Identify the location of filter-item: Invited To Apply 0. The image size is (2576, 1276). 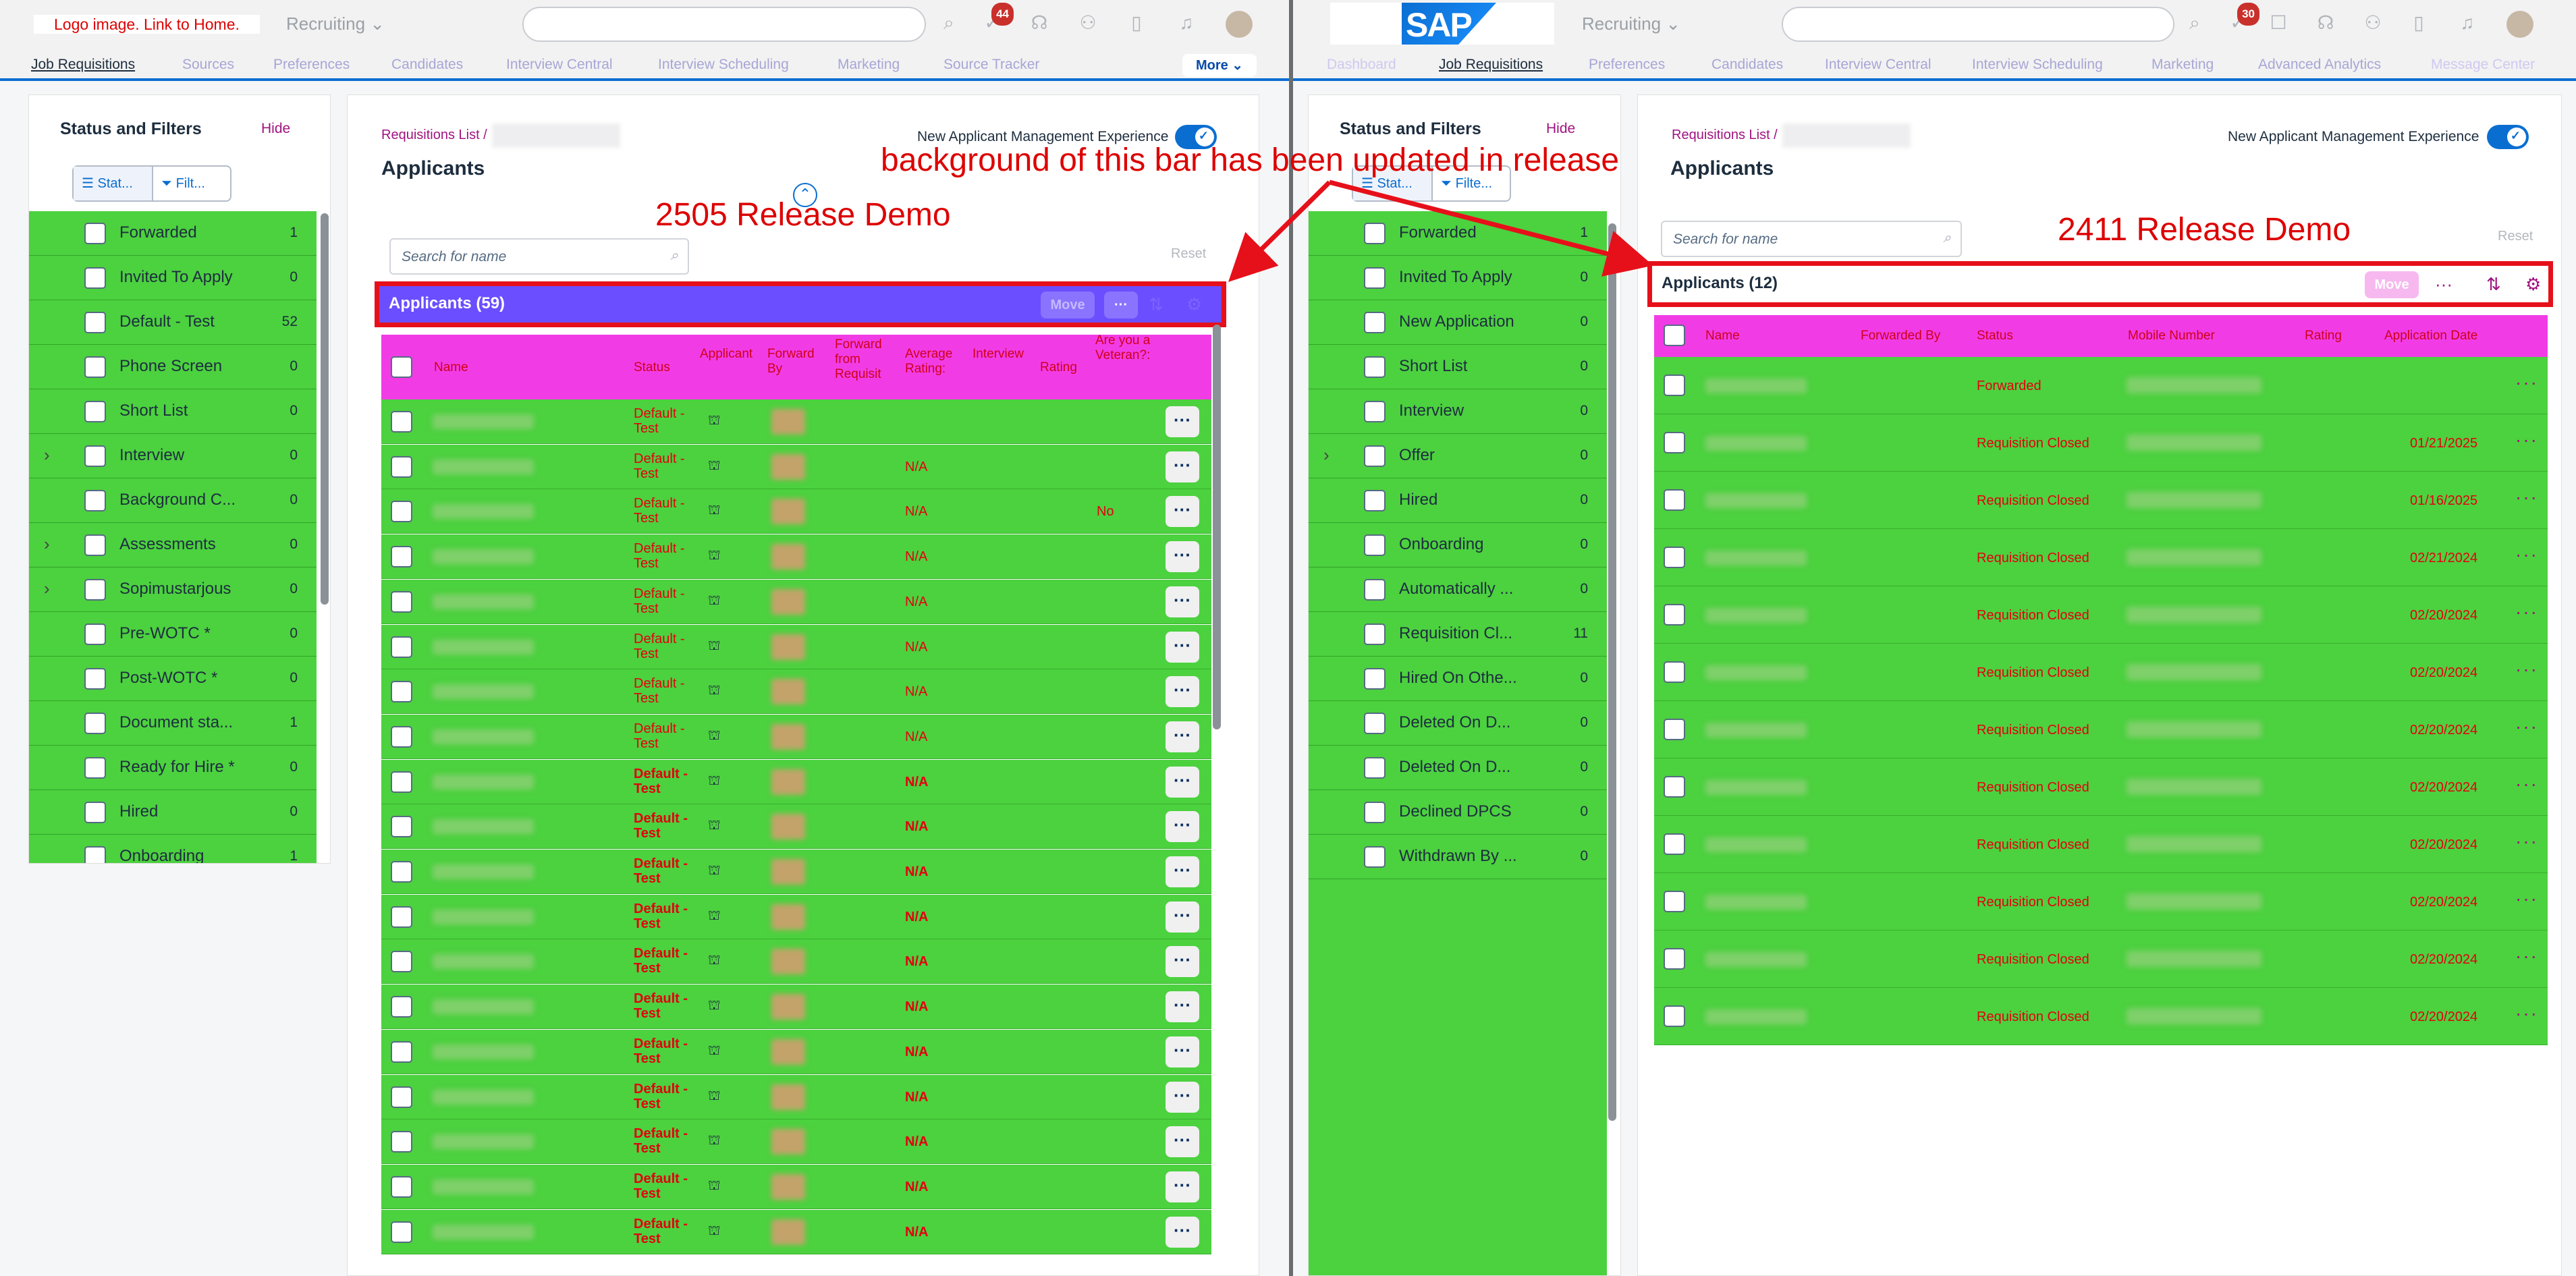
(1458, 278).